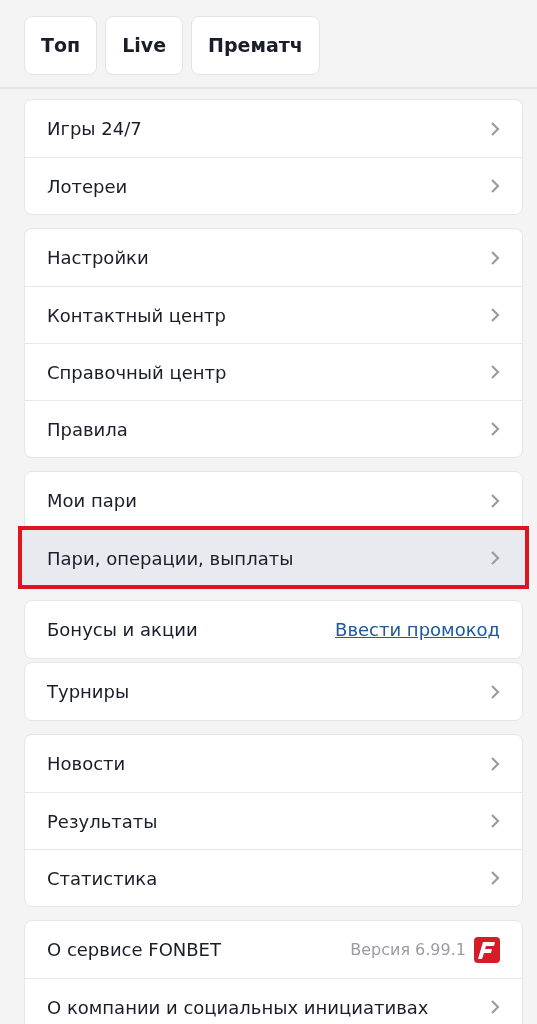 This screenshot has height=1024, width=537. Describe the element at coordinates (88, 692) in the screenshot. I see `menu-label: Турниры` at that location.